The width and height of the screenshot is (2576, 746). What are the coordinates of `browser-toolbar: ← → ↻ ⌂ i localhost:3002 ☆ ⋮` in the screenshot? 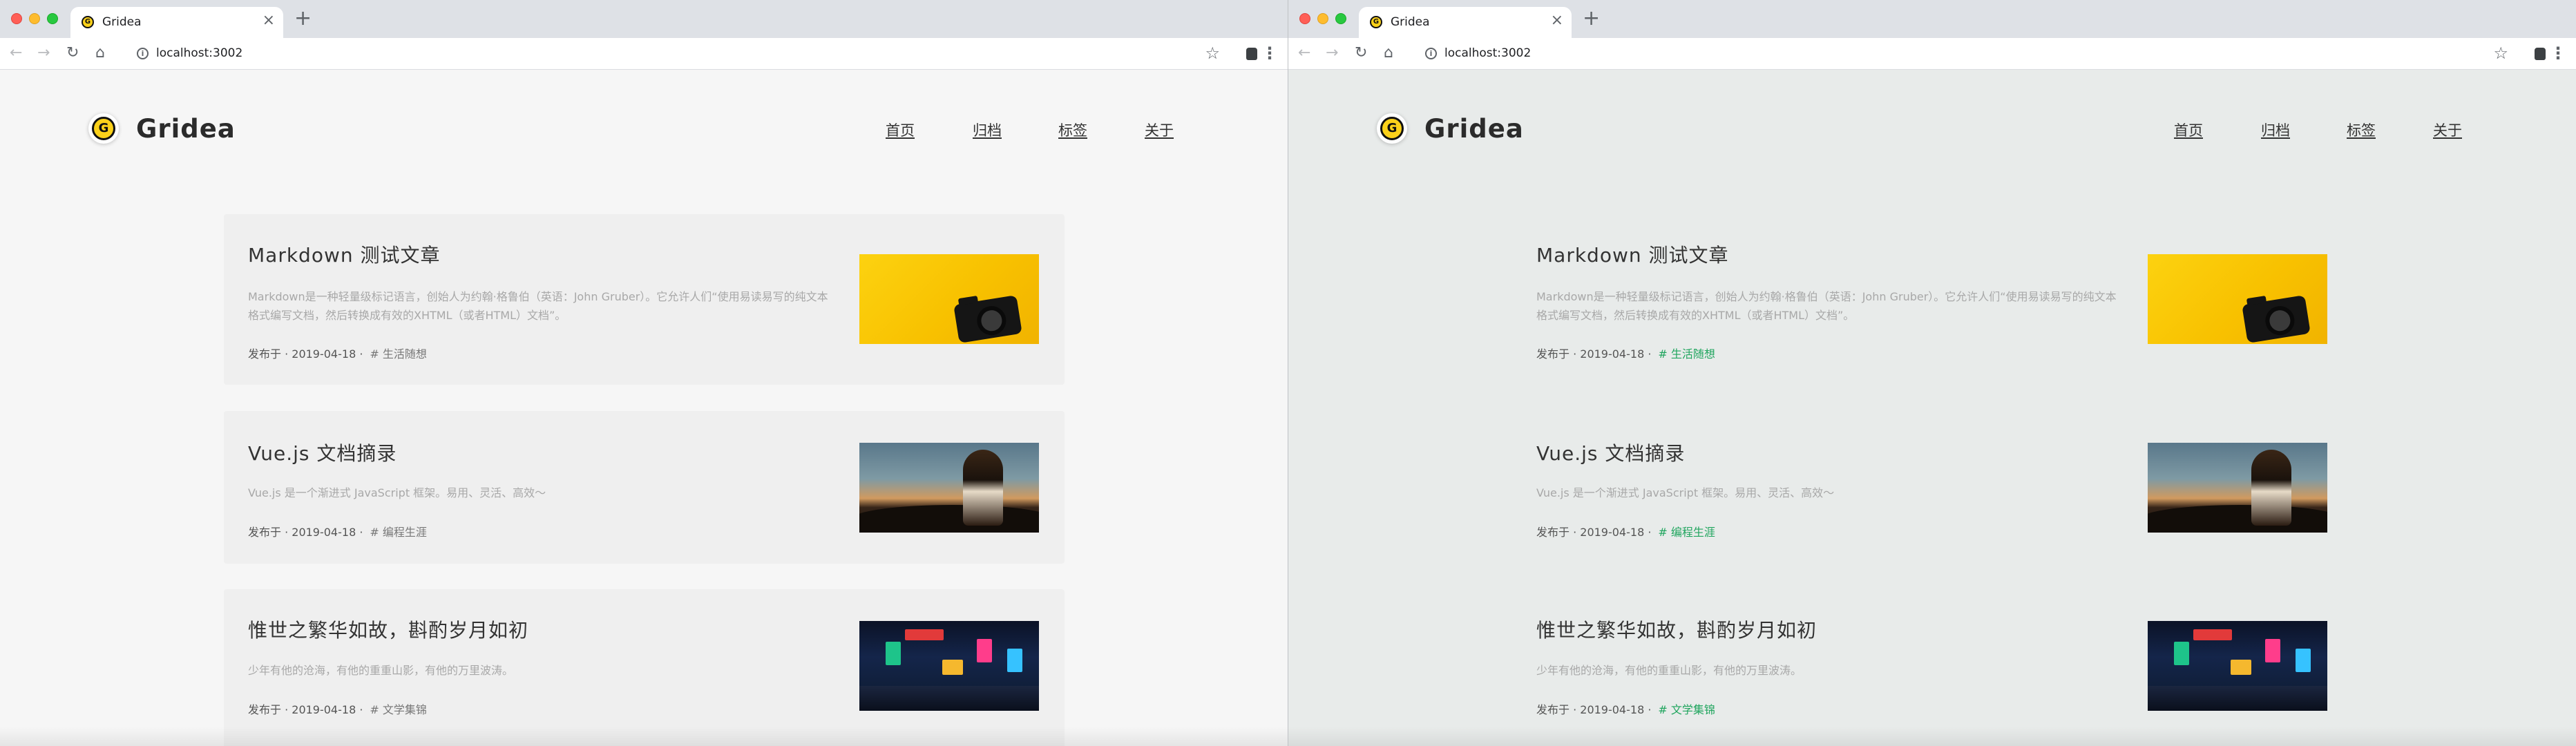 It's located at (1932, 54).